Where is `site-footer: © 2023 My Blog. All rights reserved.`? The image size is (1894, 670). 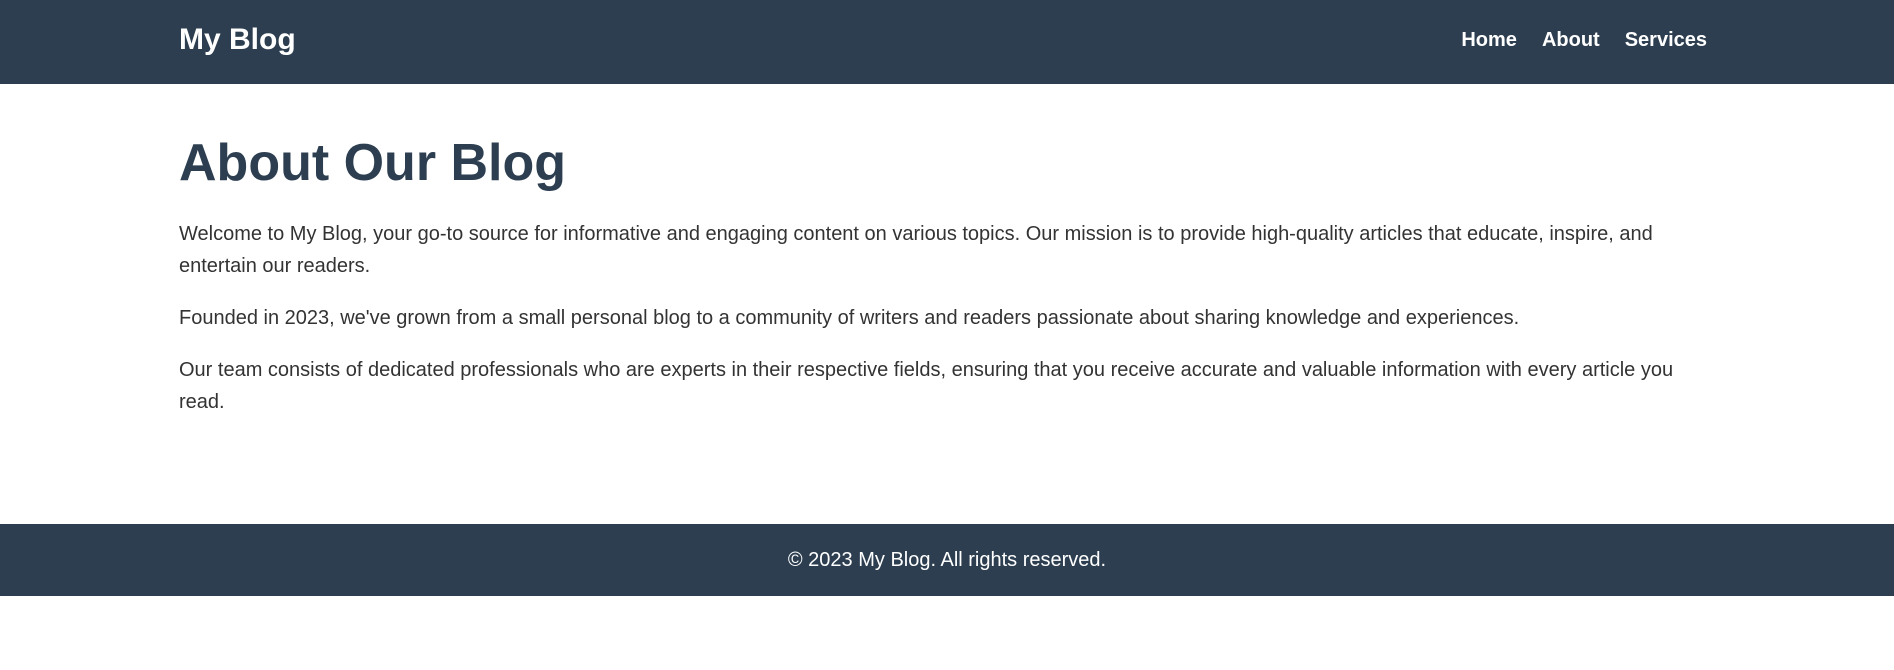 site-footer: © 2023 My Blog. All rights reserved. is located at coordinates (947, 560).